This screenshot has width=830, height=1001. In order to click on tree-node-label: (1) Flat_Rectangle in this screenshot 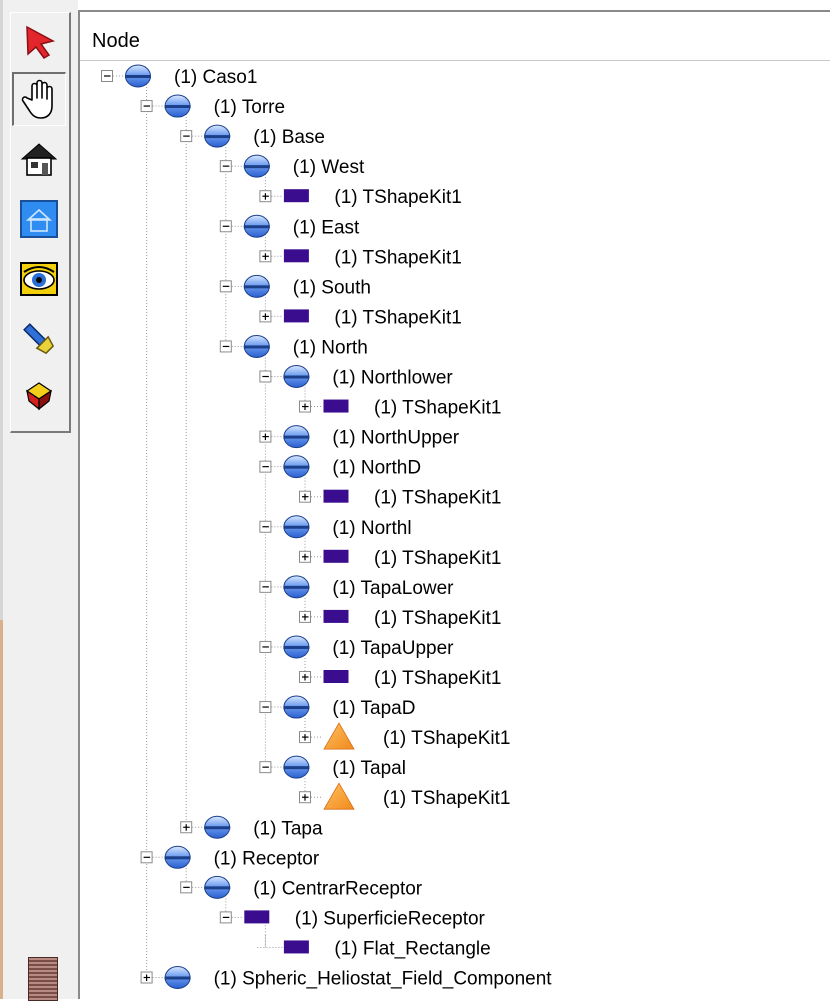, I will do `click(412, 948)`.